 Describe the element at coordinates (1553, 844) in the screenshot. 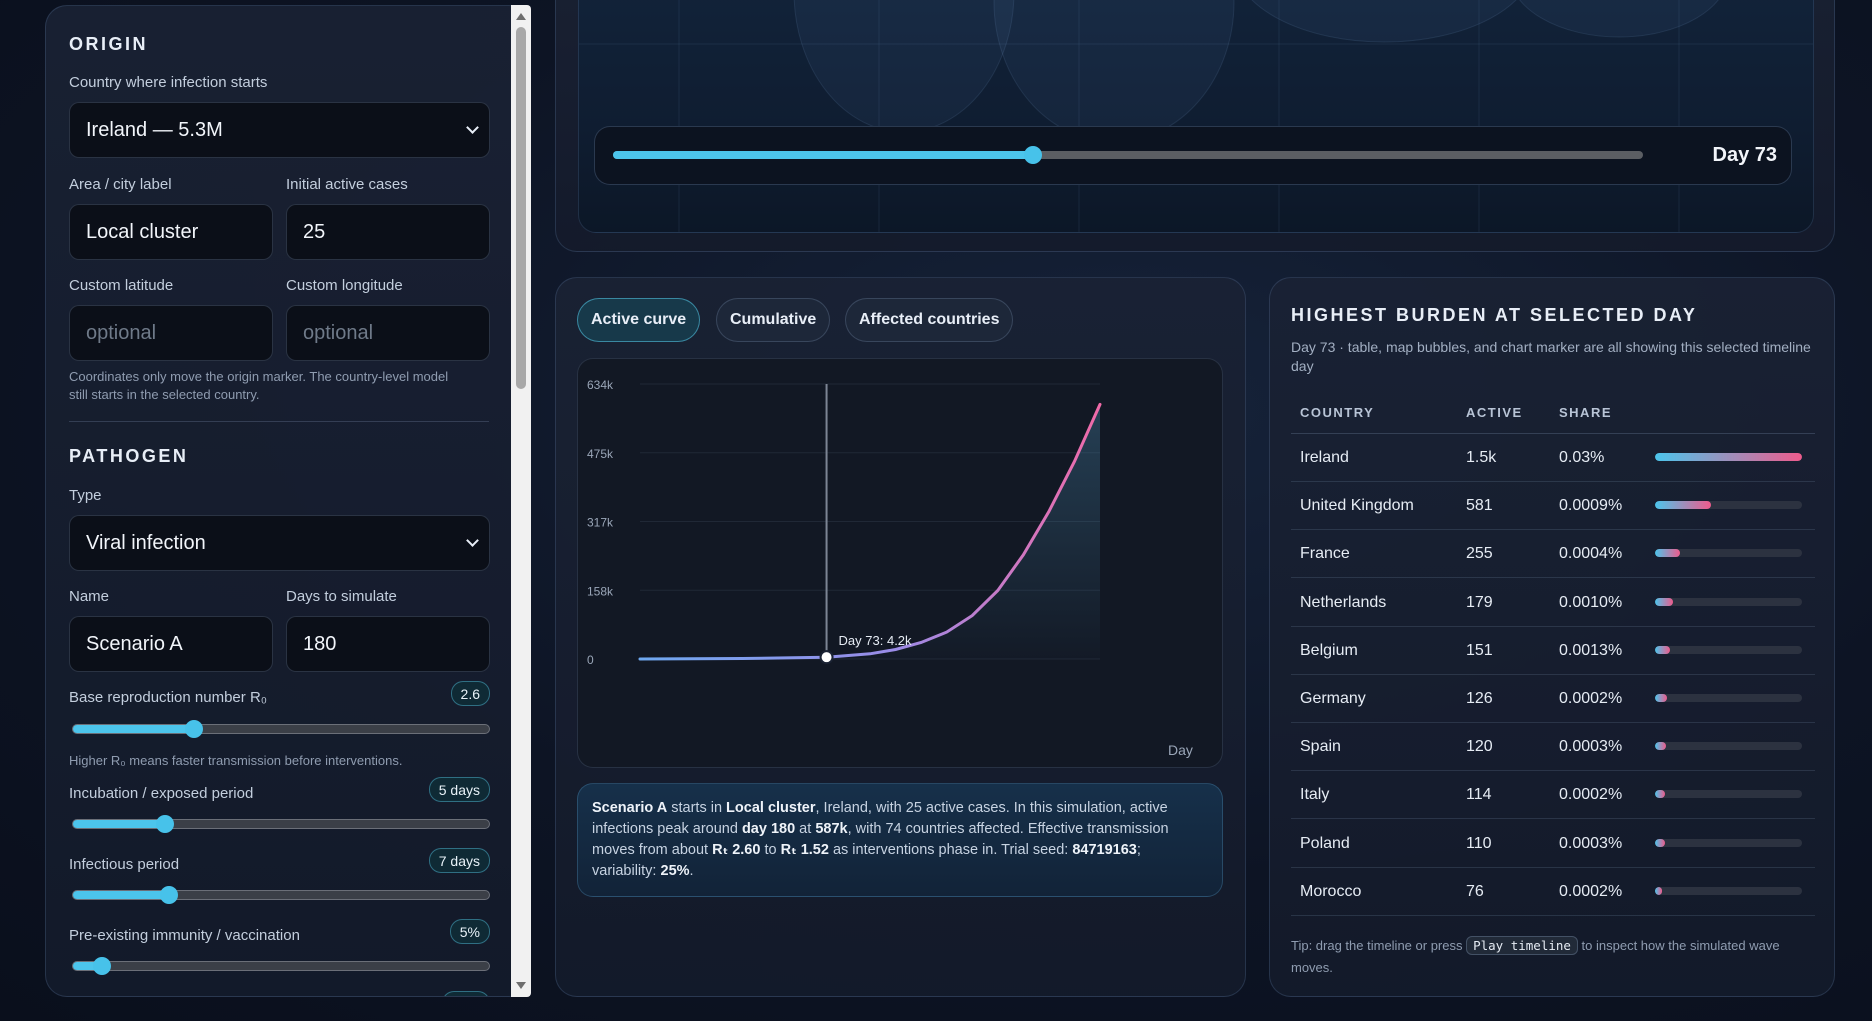

I see `table-row: Poland 110 0.0003%` at that location.